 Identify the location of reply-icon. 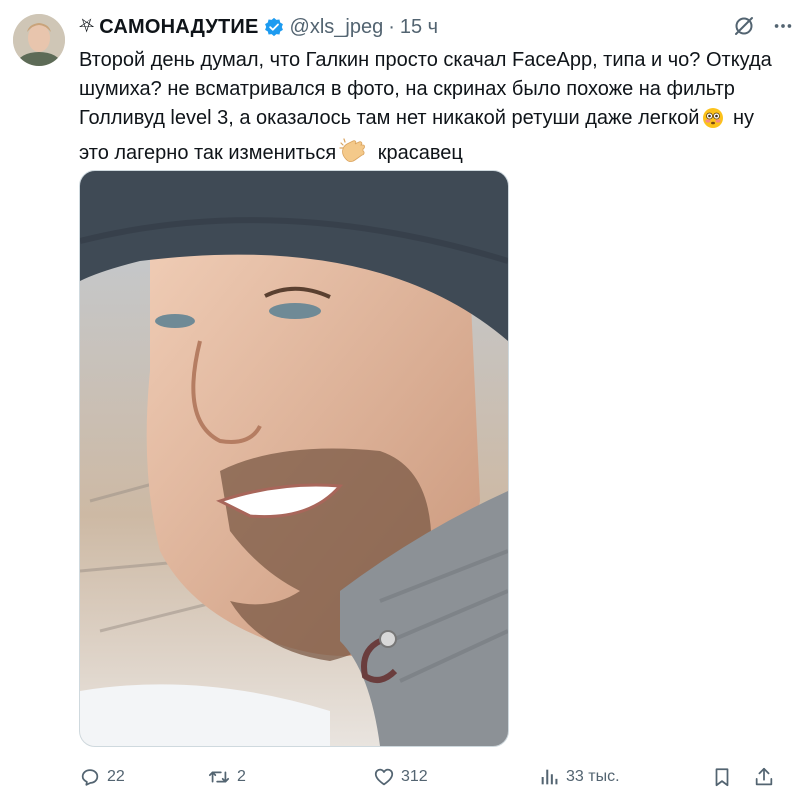
(90, 777).